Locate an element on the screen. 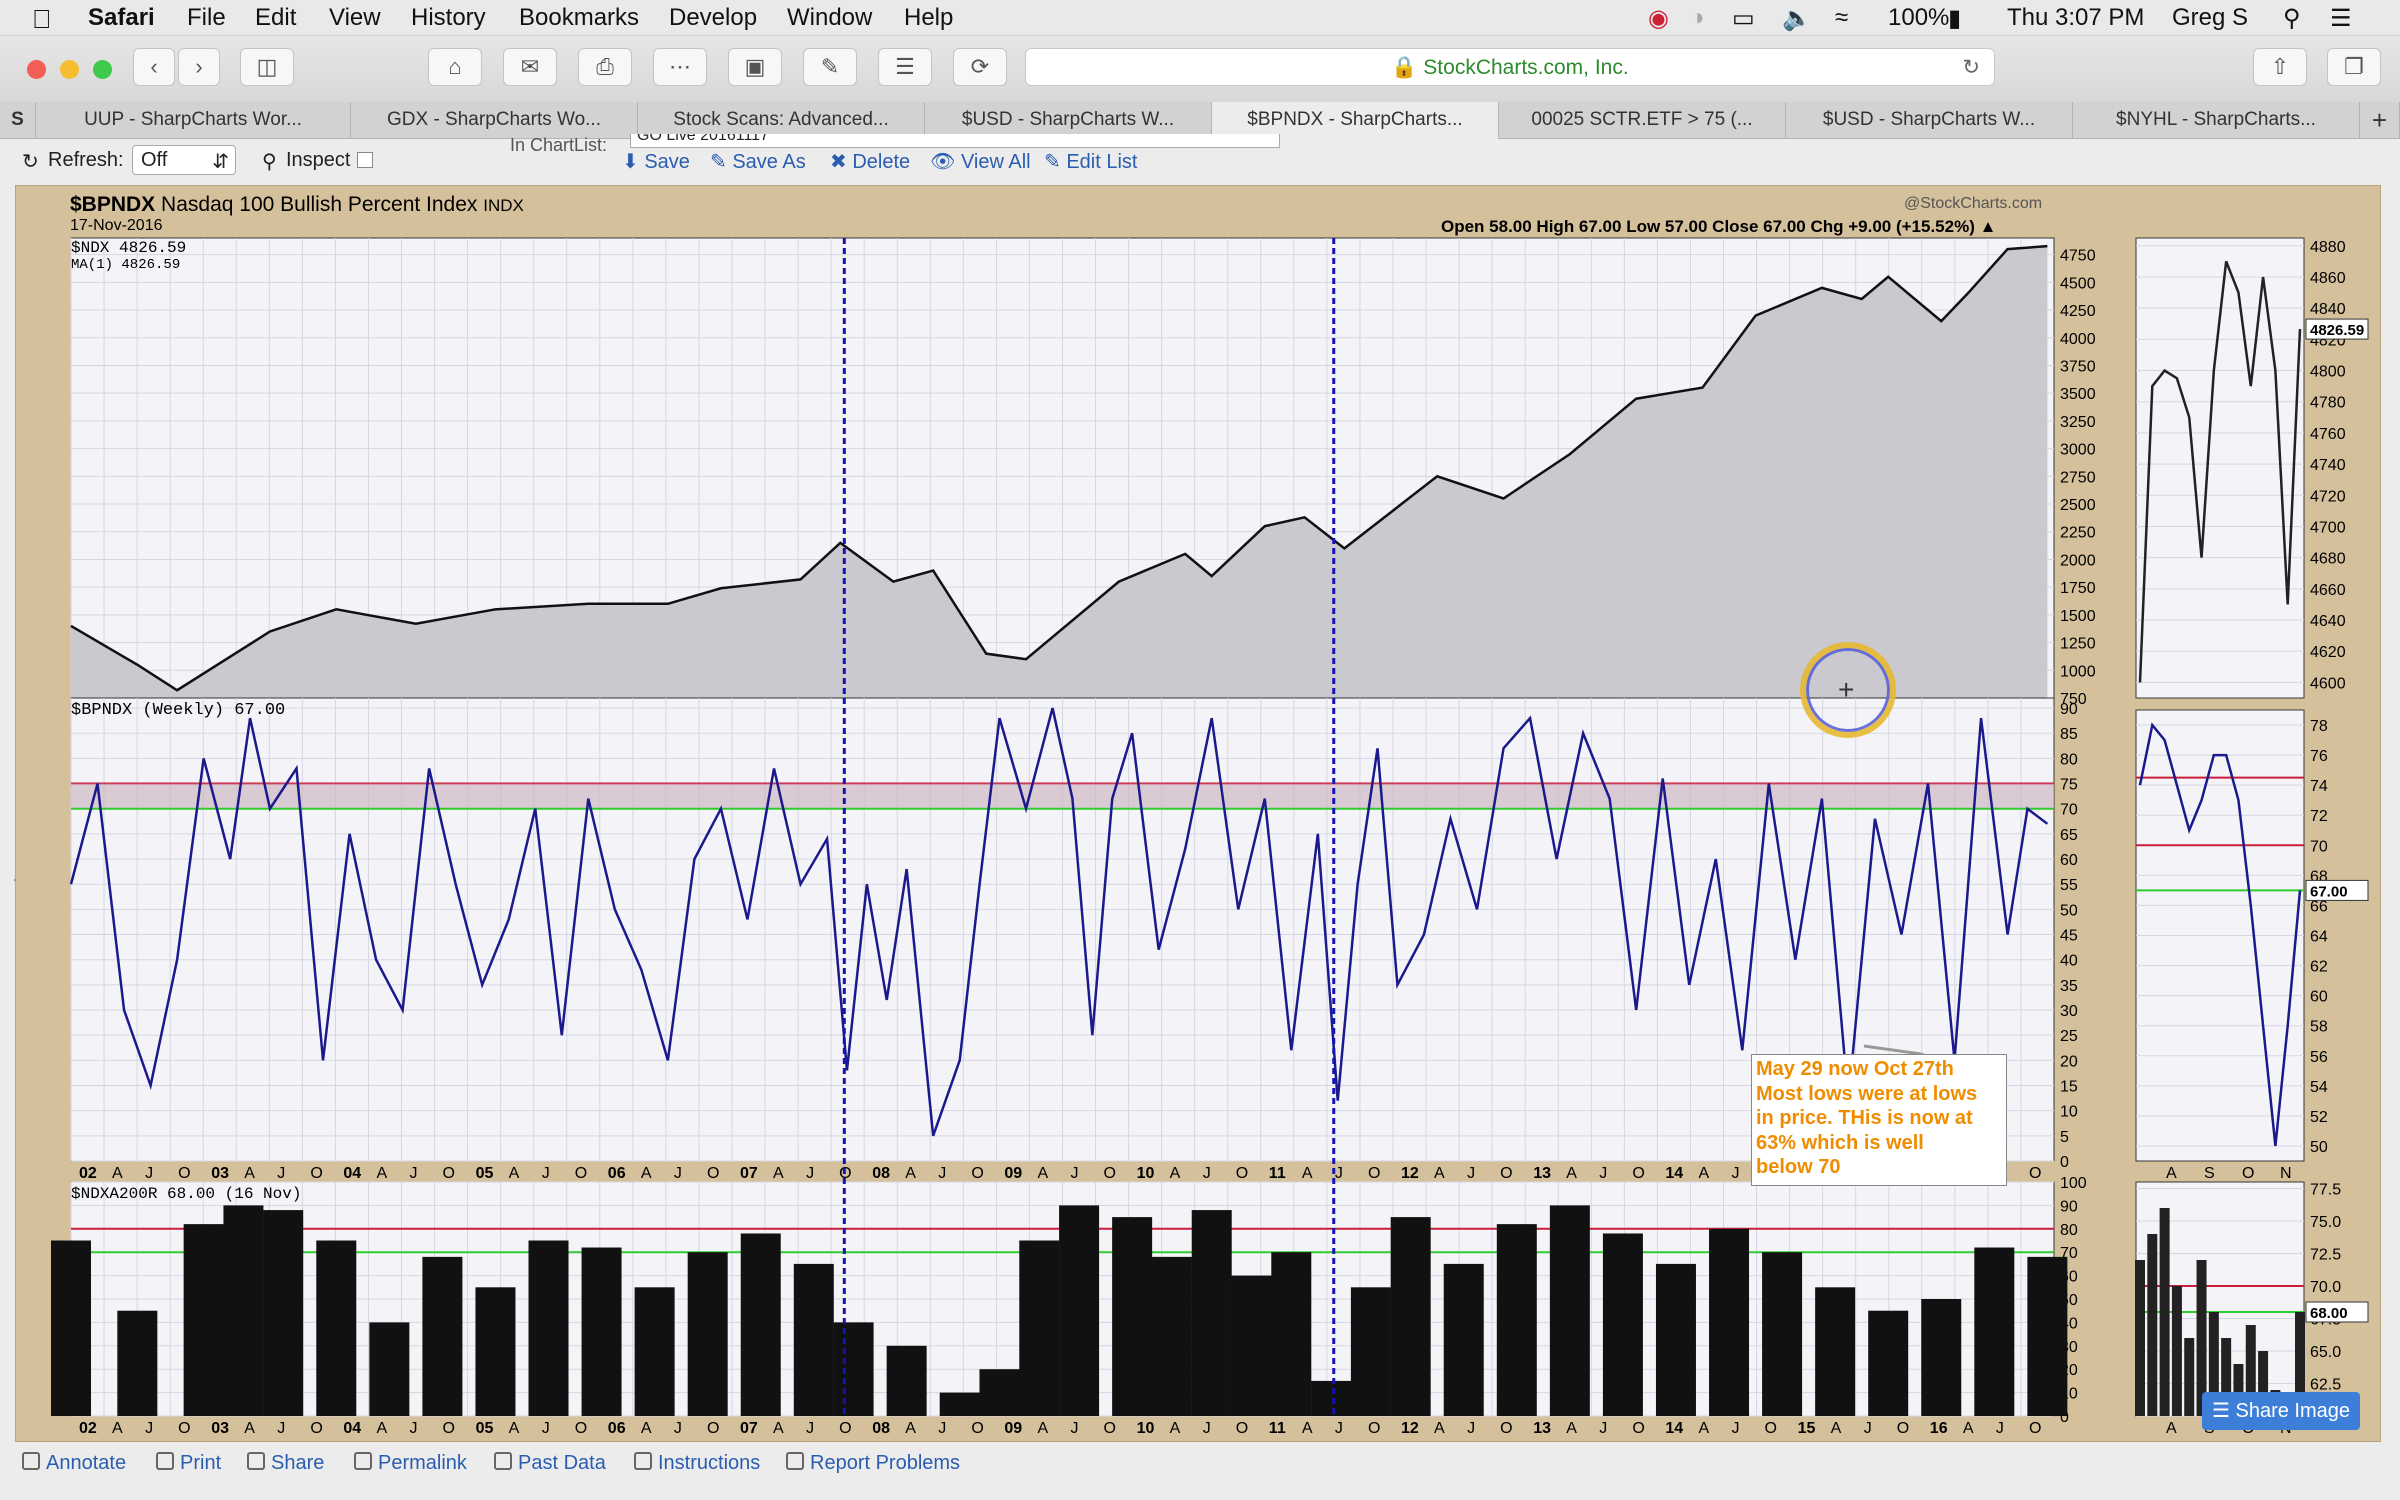 The height and width of the screenshot is (1500, 2400). notification-center-icon: ☰ is located at coordinates (2341, 18).